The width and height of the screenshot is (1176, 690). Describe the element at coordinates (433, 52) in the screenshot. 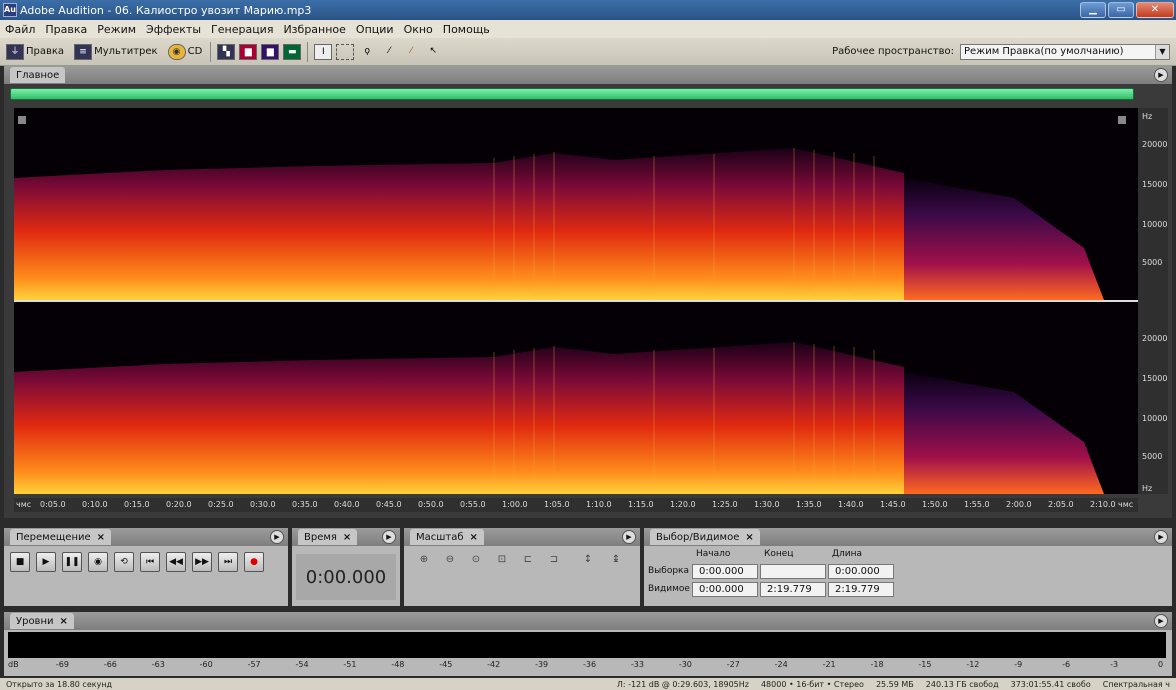

I see `scrub-tool-icon: ↖` at that location.